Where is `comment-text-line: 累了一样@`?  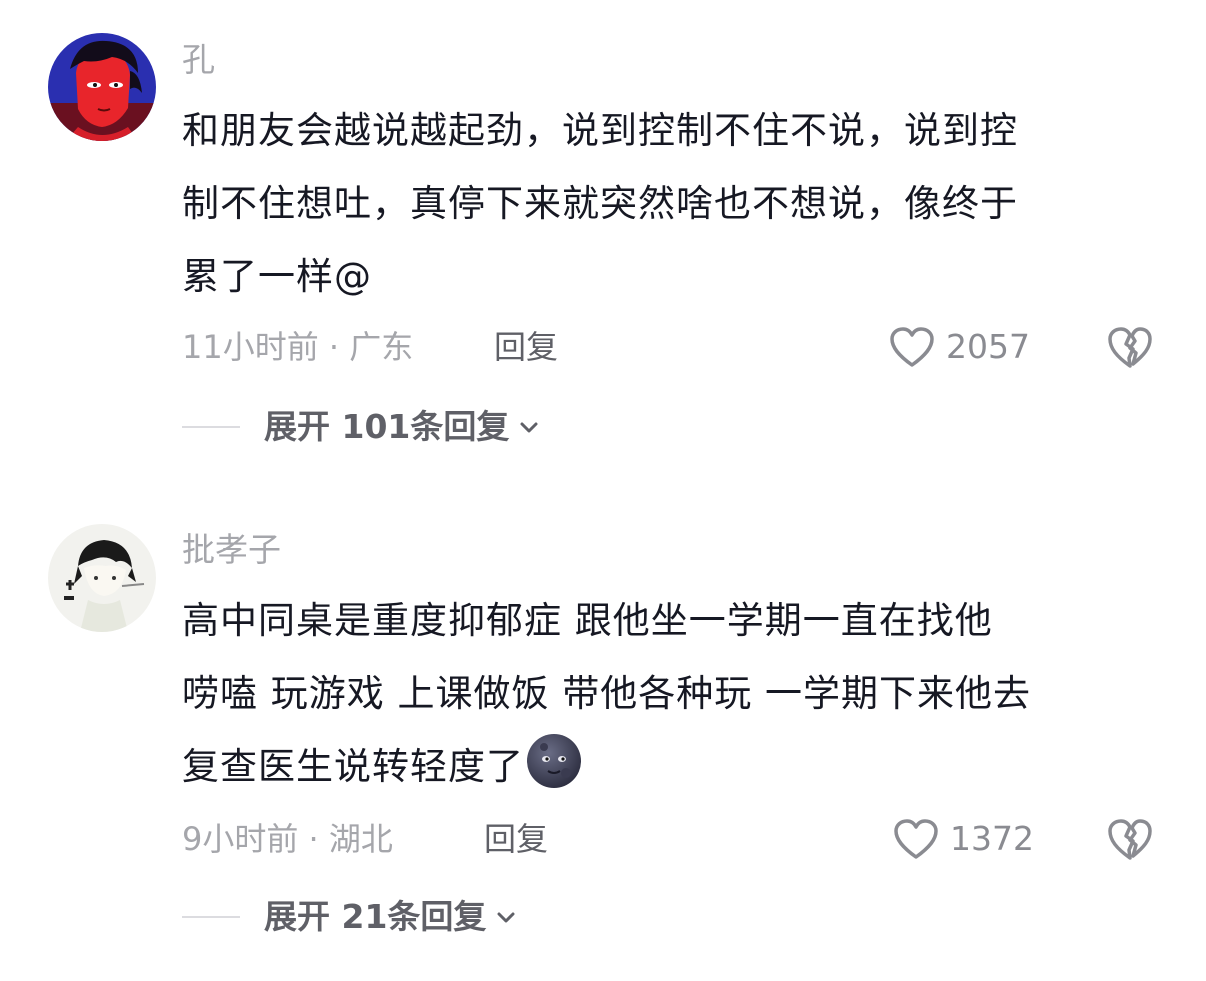
comment-text-line: 累了一样@ is located at coordinates (277, 276).